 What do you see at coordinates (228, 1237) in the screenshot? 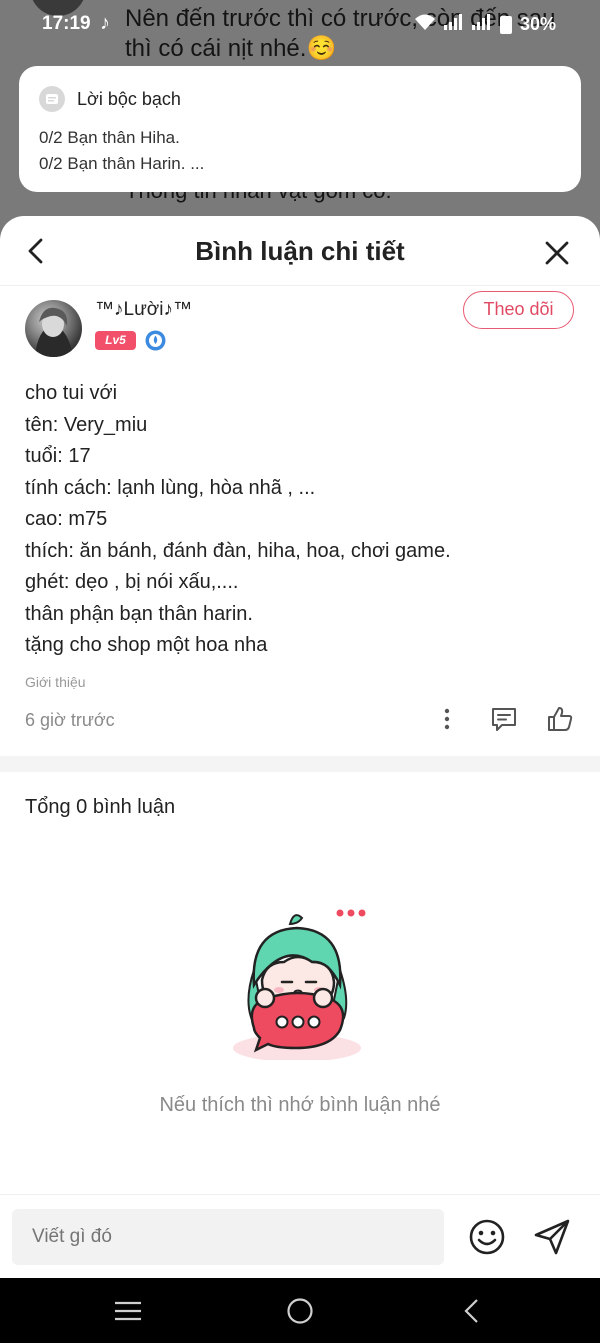
I see `comment-input` at bounding box center [228, 1237].